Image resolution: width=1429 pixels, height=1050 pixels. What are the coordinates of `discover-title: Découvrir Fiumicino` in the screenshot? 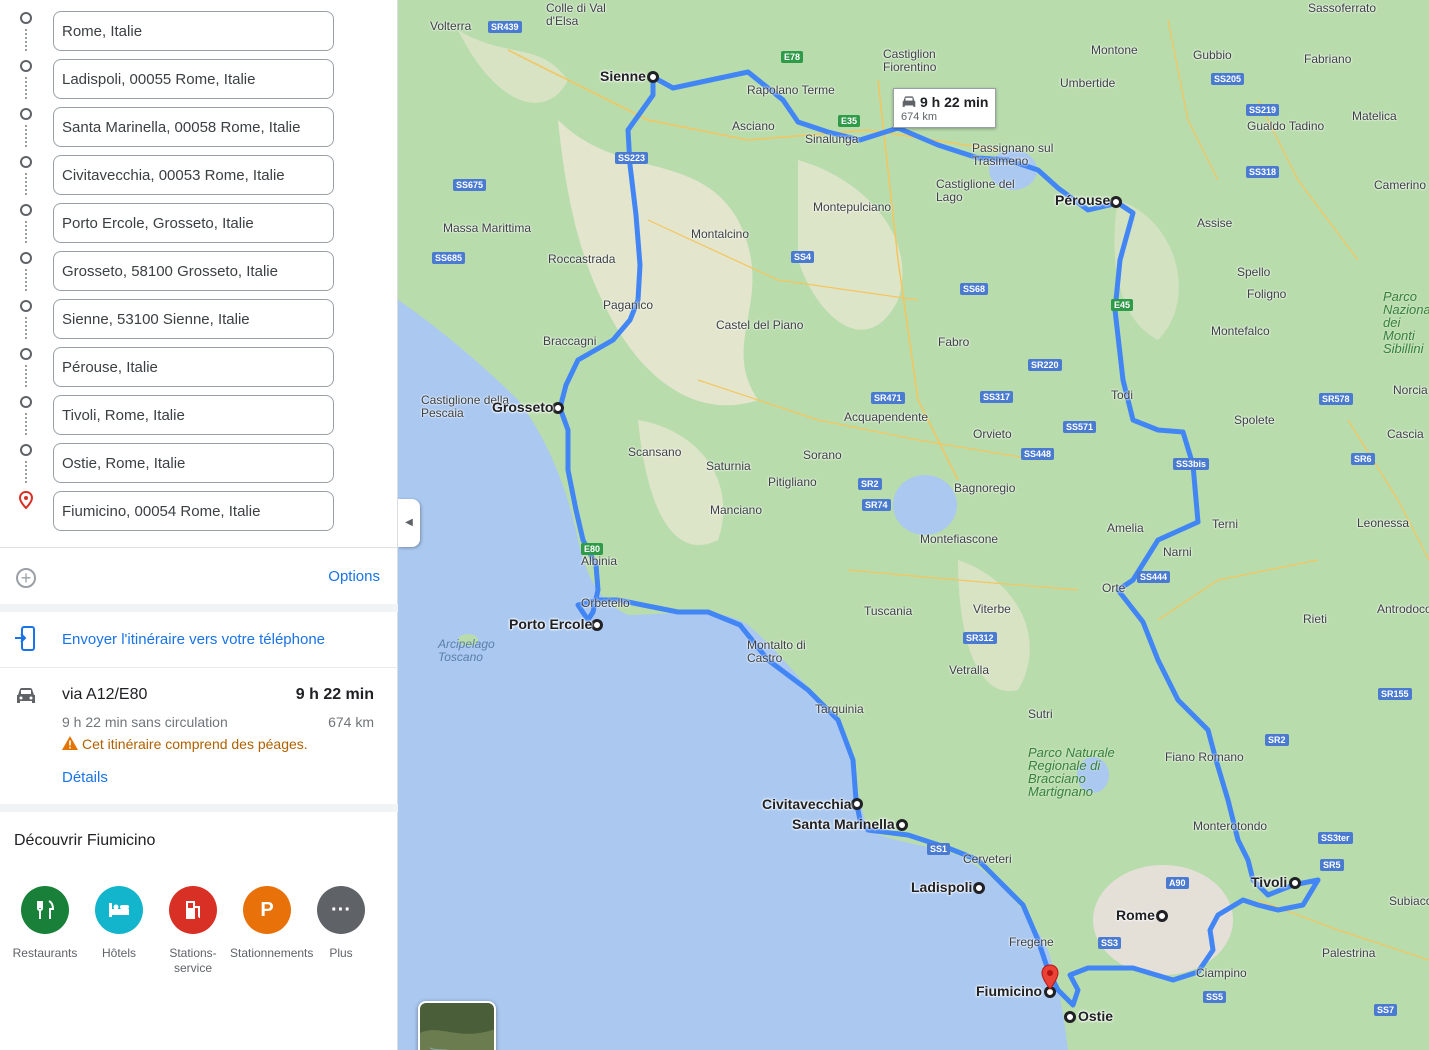 It's located at (85, 840).